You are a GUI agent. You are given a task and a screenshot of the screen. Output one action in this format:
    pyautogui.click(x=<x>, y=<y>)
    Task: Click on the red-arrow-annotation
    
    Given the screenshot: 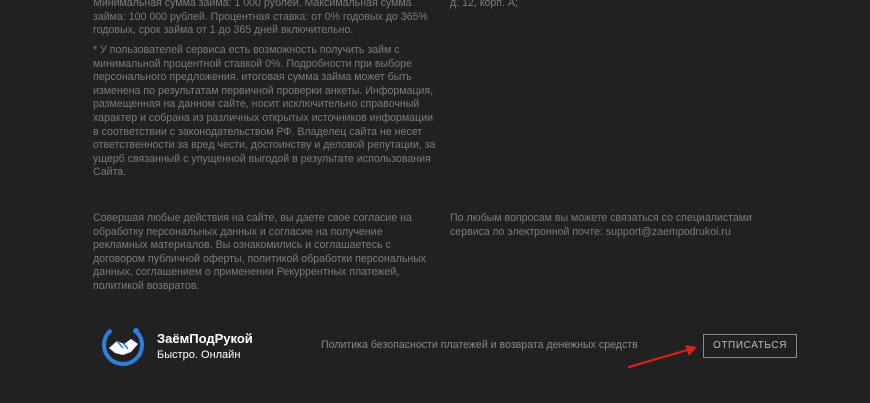 What is the action you would take?
    pyautogui.click(x=662, y=357)
    